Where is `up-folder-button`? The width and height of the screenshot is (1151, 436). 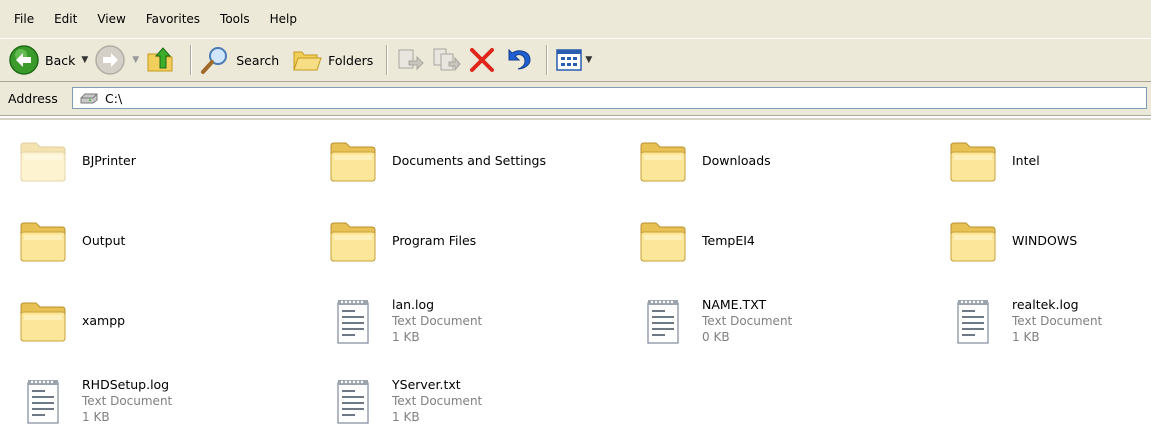 up-folder-button is located at coordinates (161, 60).